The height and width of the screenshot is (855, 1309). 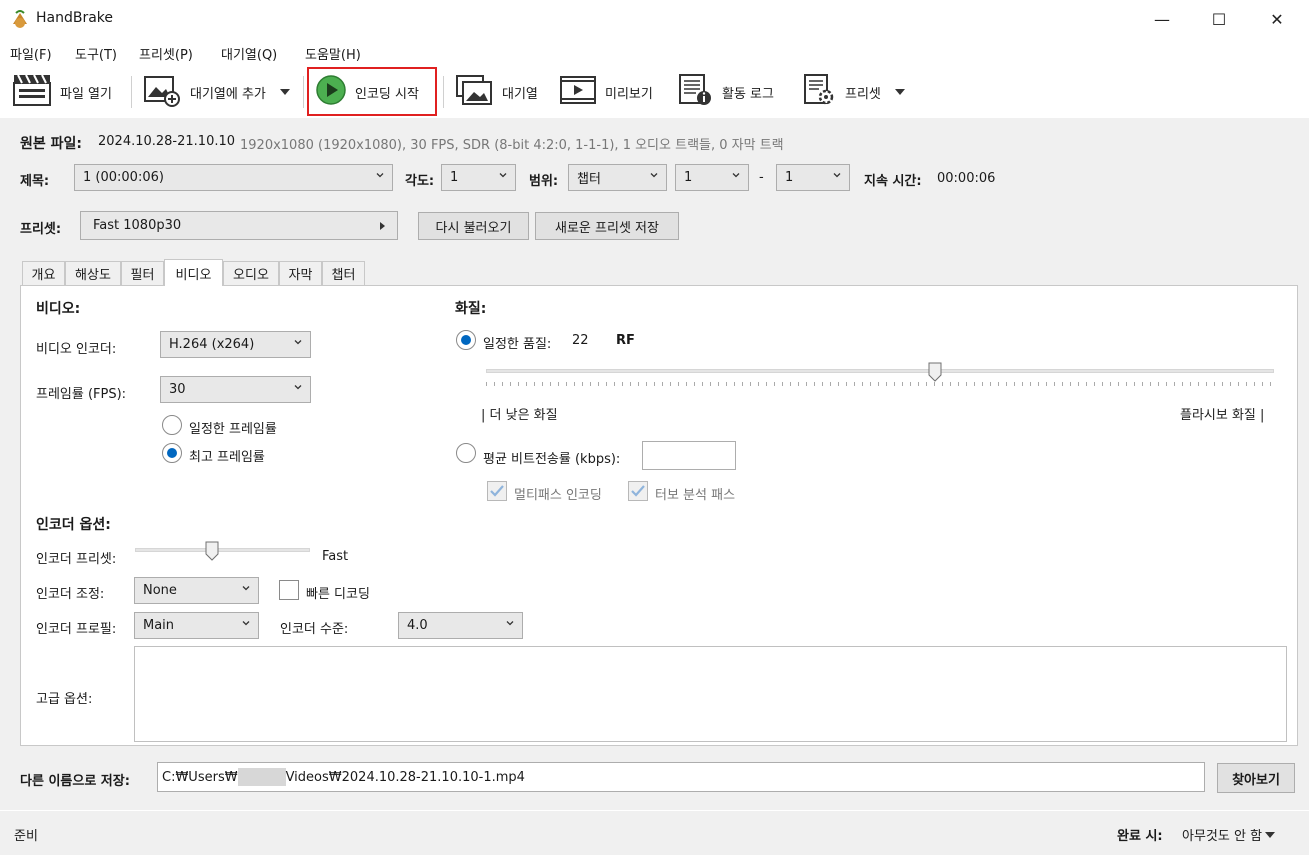 I want to click on start-encode-button: 인코딩 시작, so click(x=367, y=92).